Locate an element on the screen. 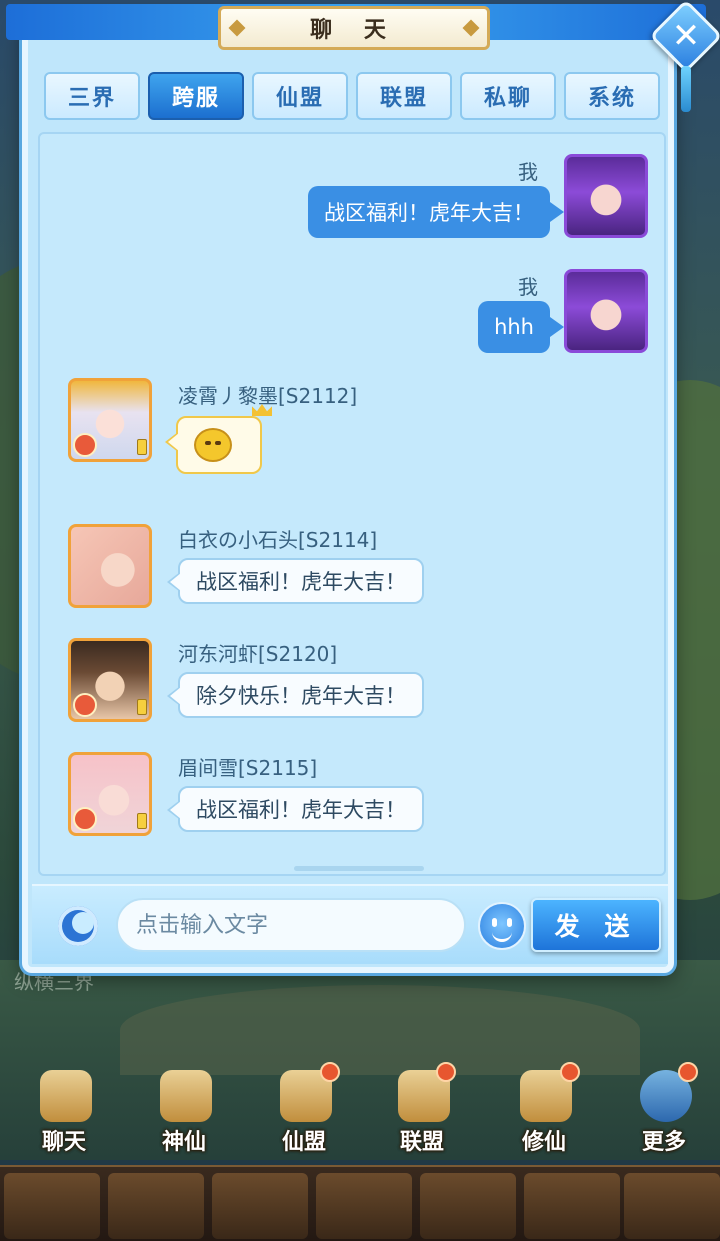 The width and height of the screenshot is (720, 1241). scroll-indicator is located at coordinates (359, 868).